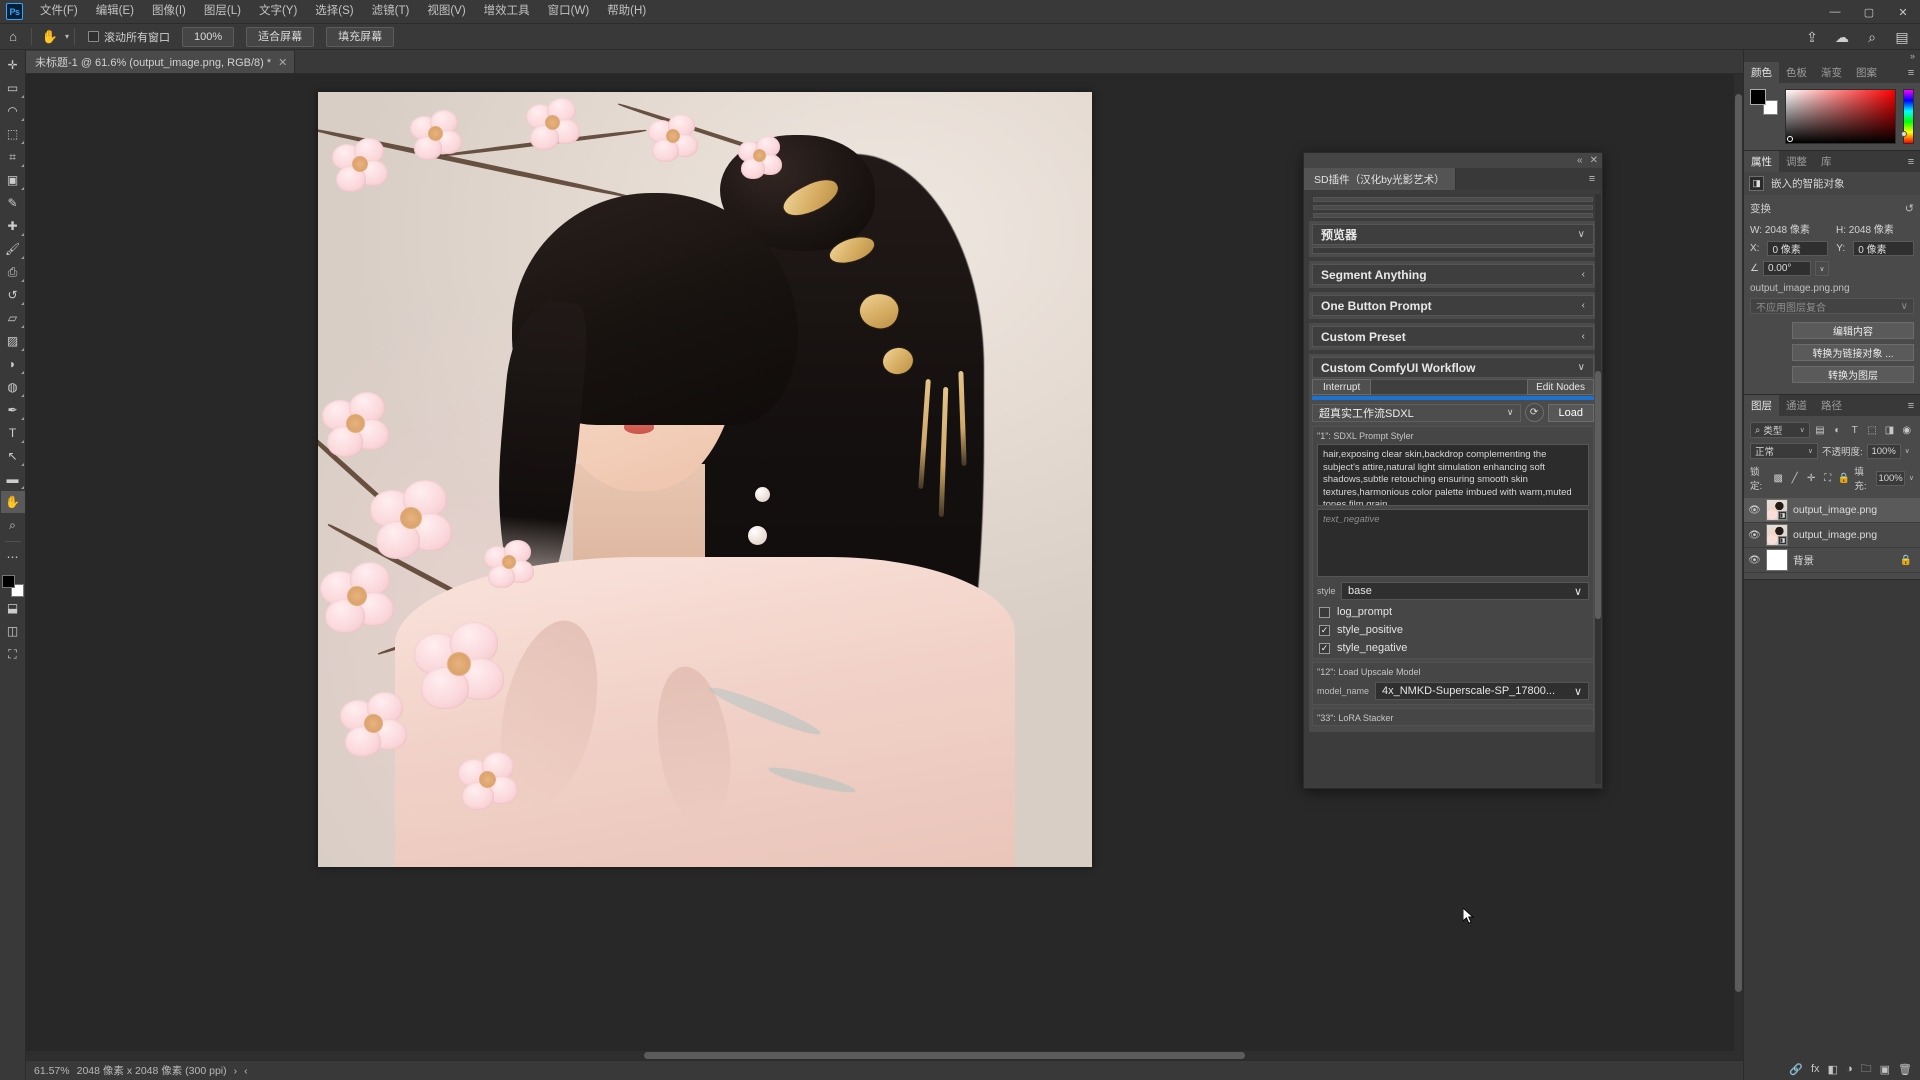 The width and height of the screenshot is (1920, 1080). What do you see at coordinates (1761, 72) in the screenshot?
I see `tab-color: 颜色` at bounding box center [1761, 72].